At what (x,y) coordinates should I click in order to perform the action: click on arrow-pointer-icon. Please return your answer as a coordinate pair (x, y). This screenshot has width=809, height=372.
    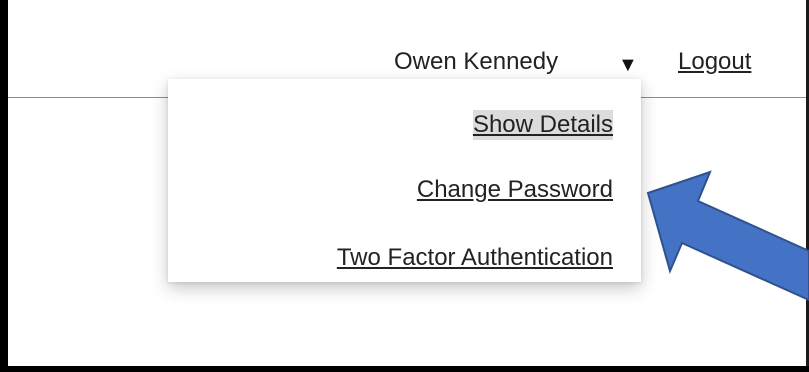
    Looking at the image, I should click on (727, 236).